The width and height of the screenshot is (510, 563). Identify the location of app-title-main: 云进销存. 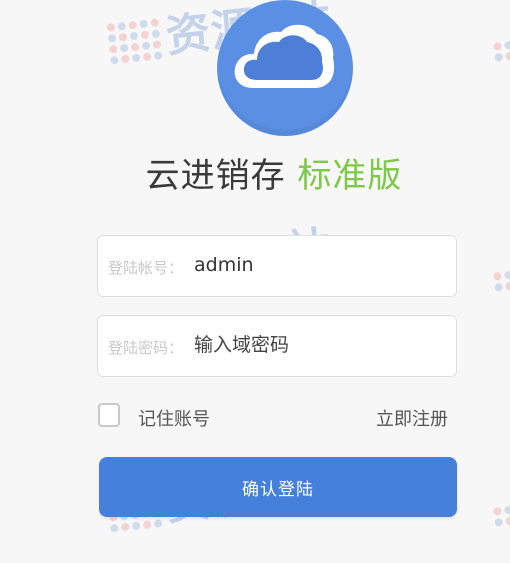
(215, 176).